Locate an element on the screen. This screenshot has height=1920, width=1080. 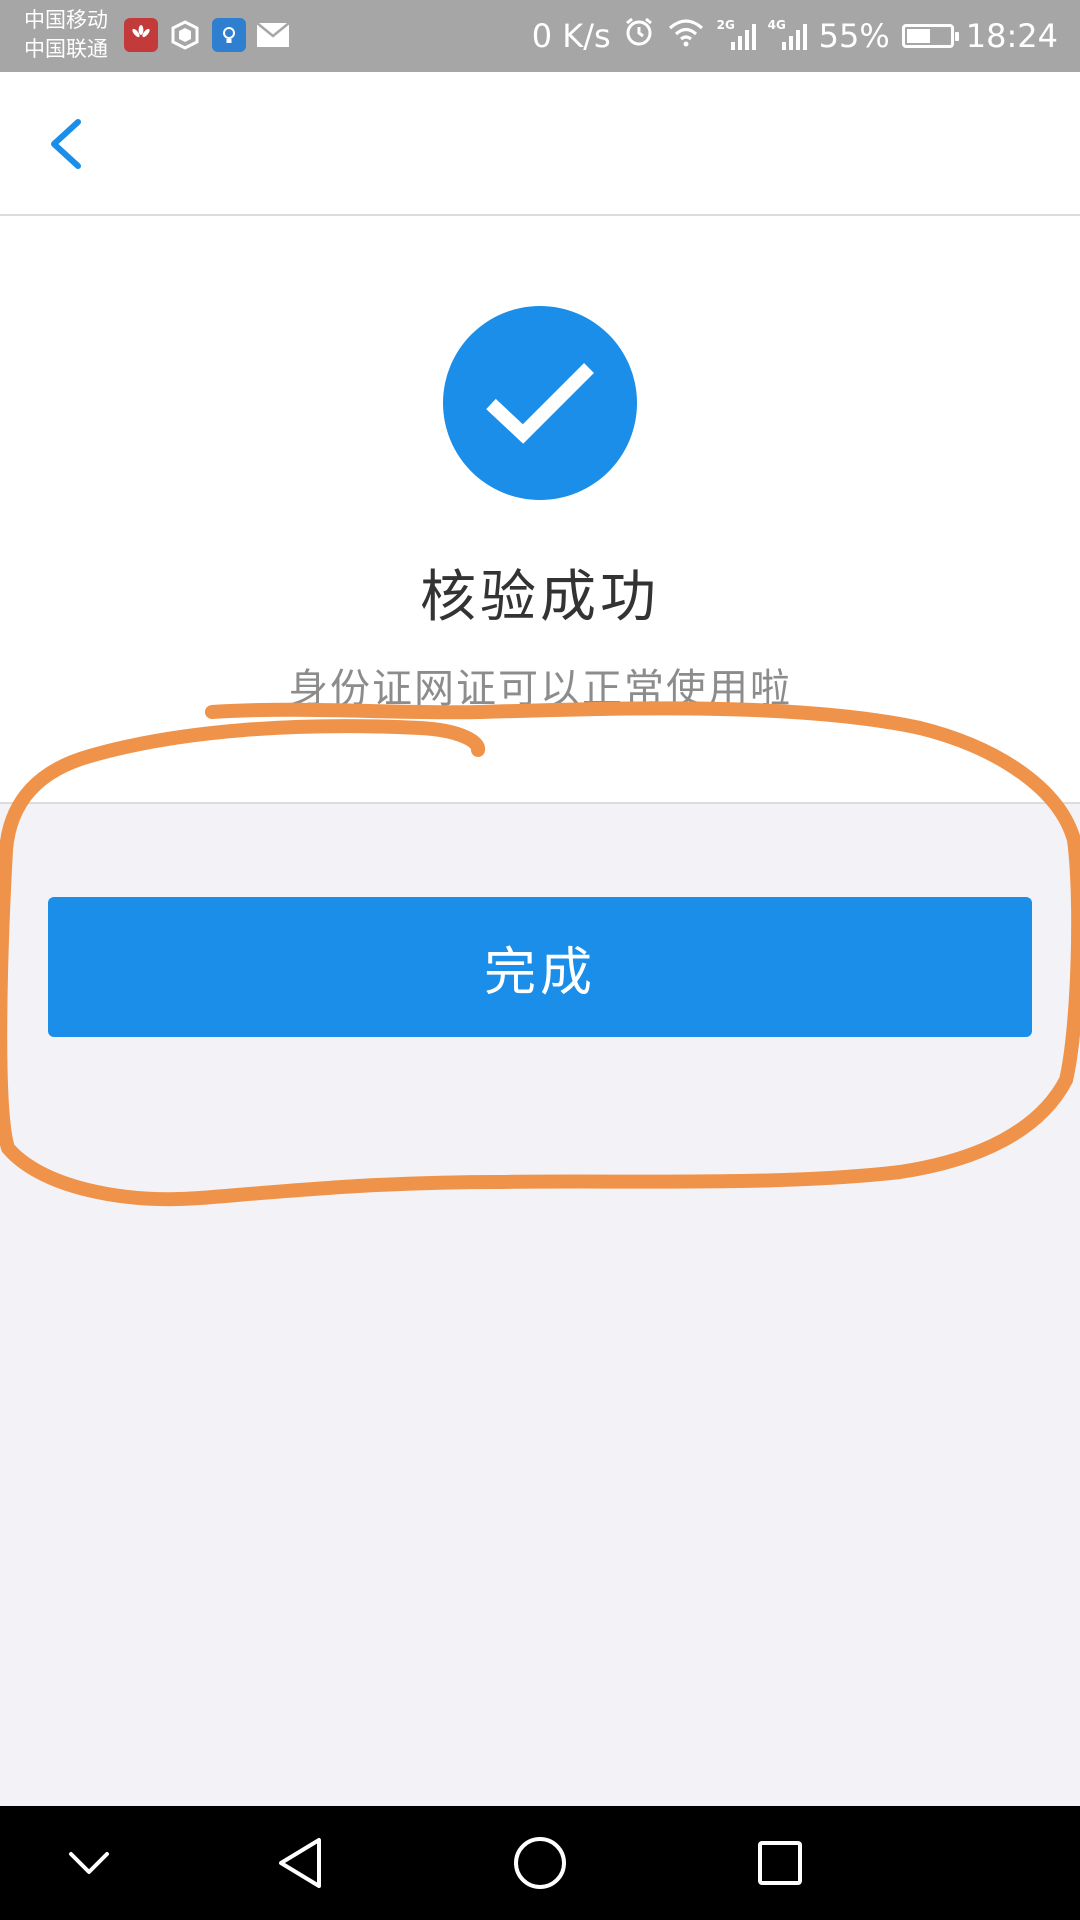
back-nav-button is located at coordinates (300, 1863).